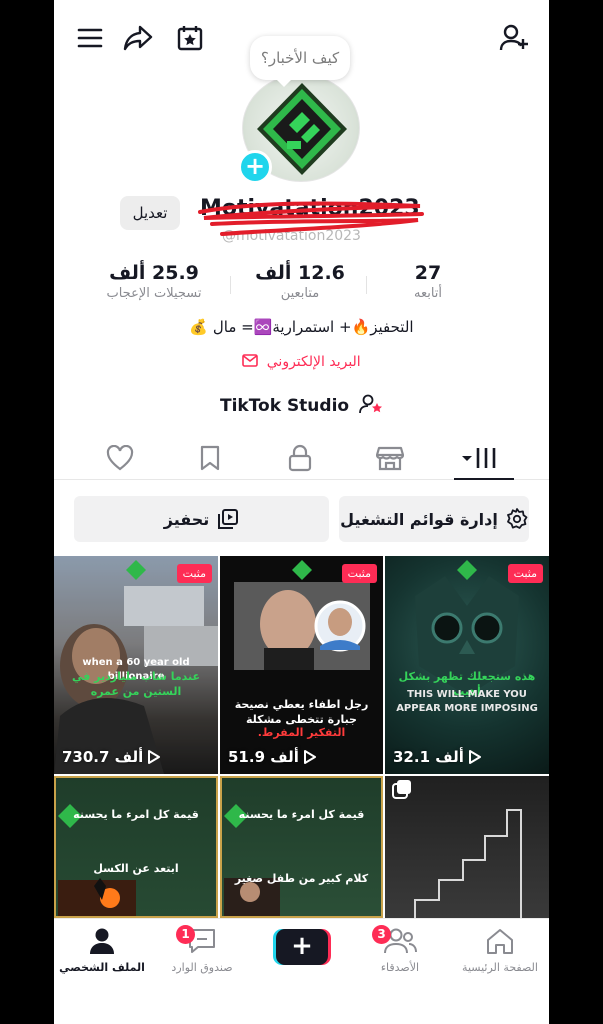  Describe the element at coordinates (310, 208) in the screenshot. I see `username: Motivatation2023` at that location.